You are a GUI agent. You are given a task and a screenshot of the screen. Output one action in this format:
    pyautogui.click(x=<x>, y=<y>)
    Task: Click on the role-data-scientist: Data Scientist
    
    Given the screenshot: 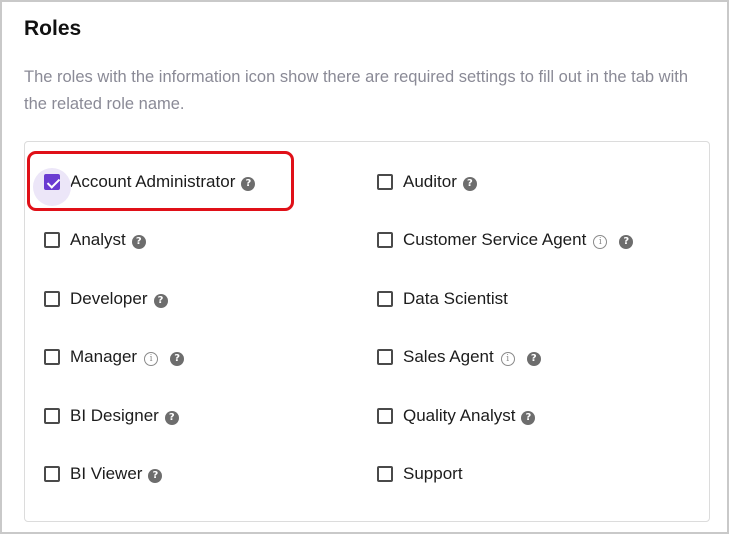 What is the action you would take?
    pyautogui.click(x=442, y=299)
    